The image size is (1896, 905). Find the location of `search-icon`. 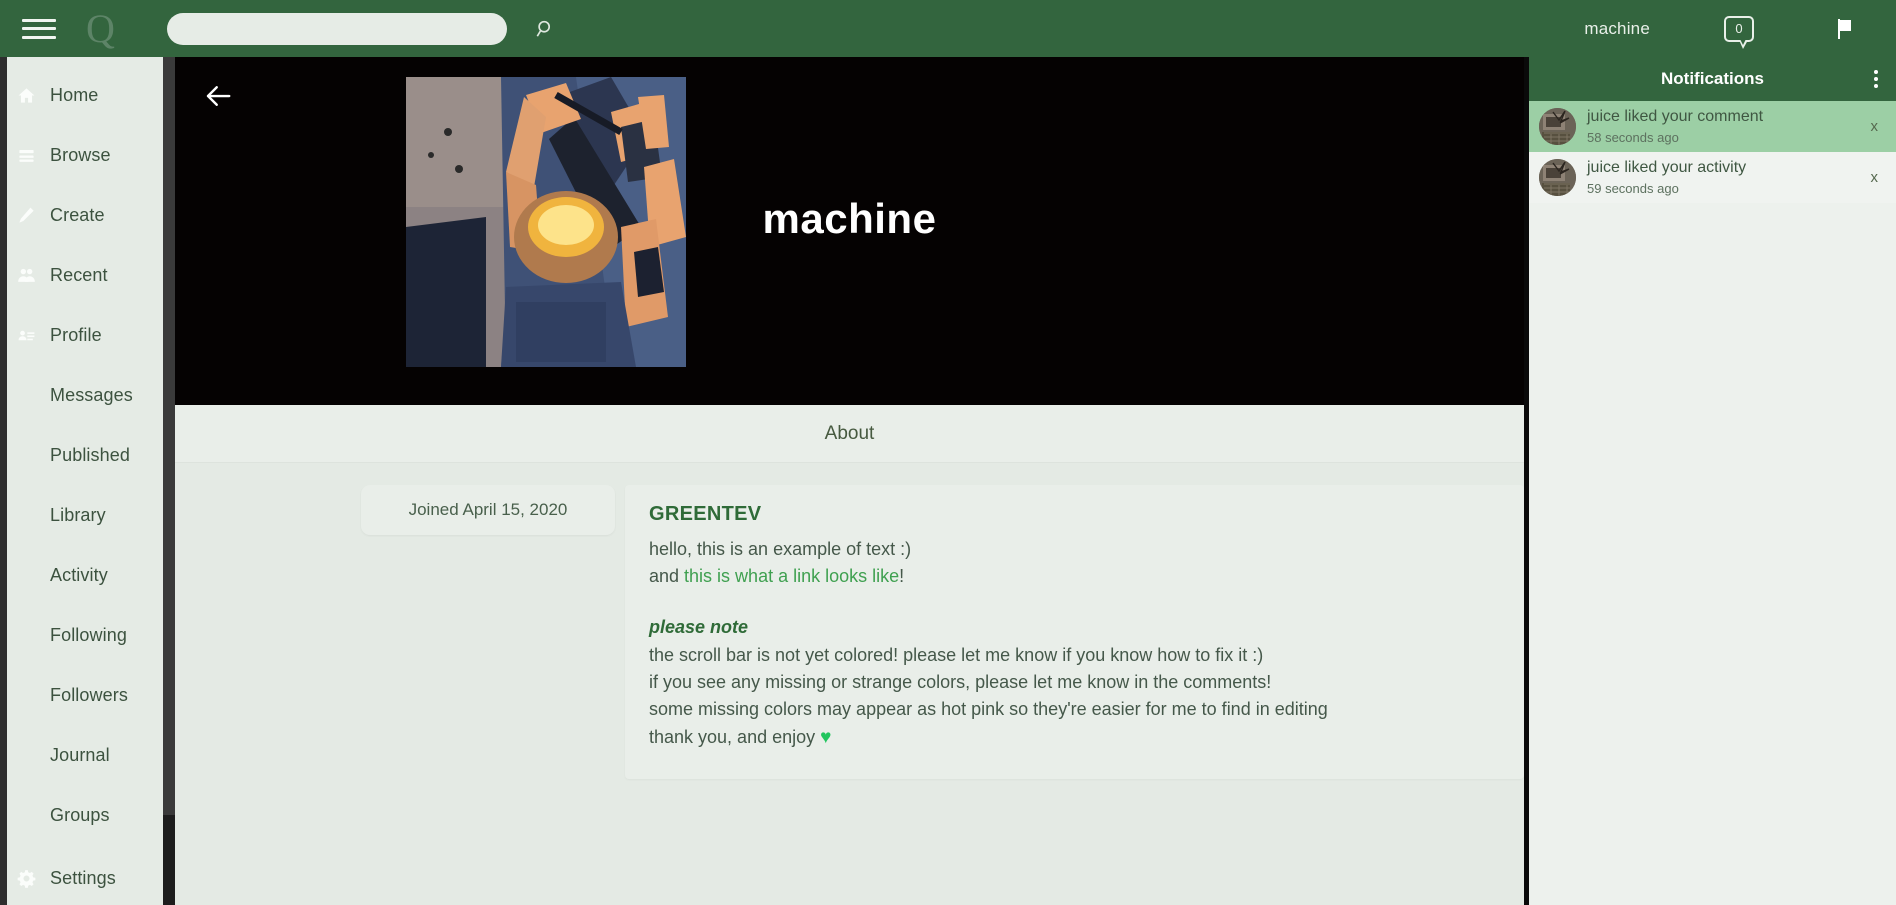

search-icon is located at coordinates (546, 29).